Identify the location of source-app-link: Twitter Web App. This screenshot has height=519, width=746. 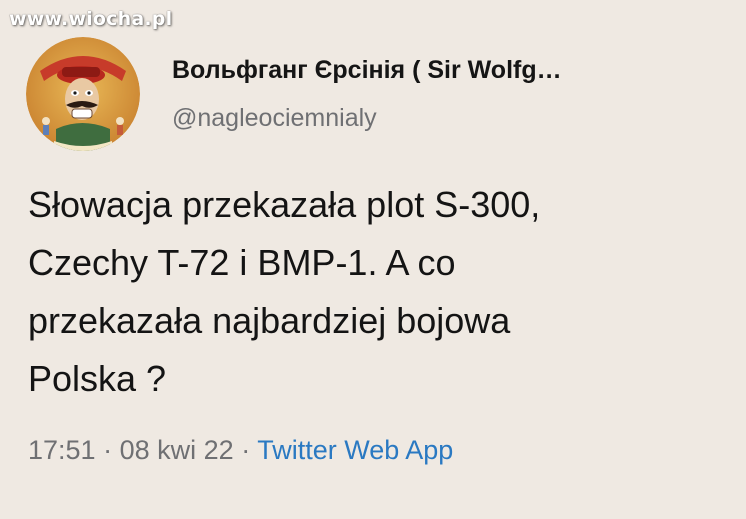
(355, 450).